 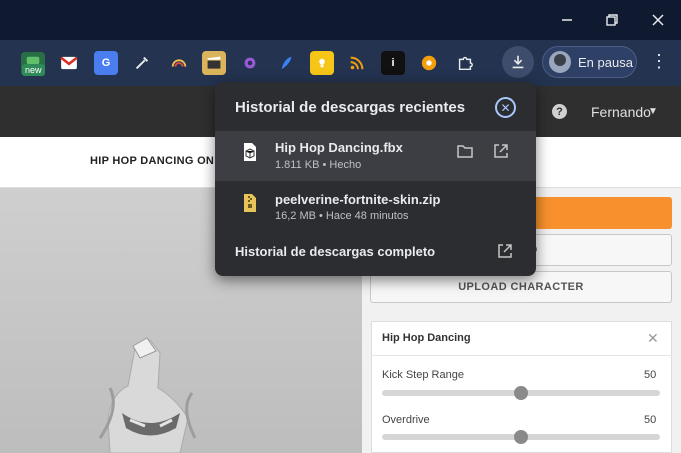 What do you see at coordinates (340, 20) in the screenshot?
I see `browser-titlebar` at bounding box center [340, 20].